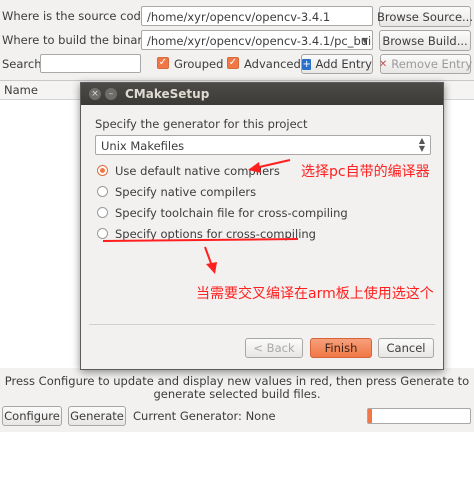 Image resolution: width=474 pixels, height=482 pixels. I want to click on annotation-overlay, so click(200, 216).